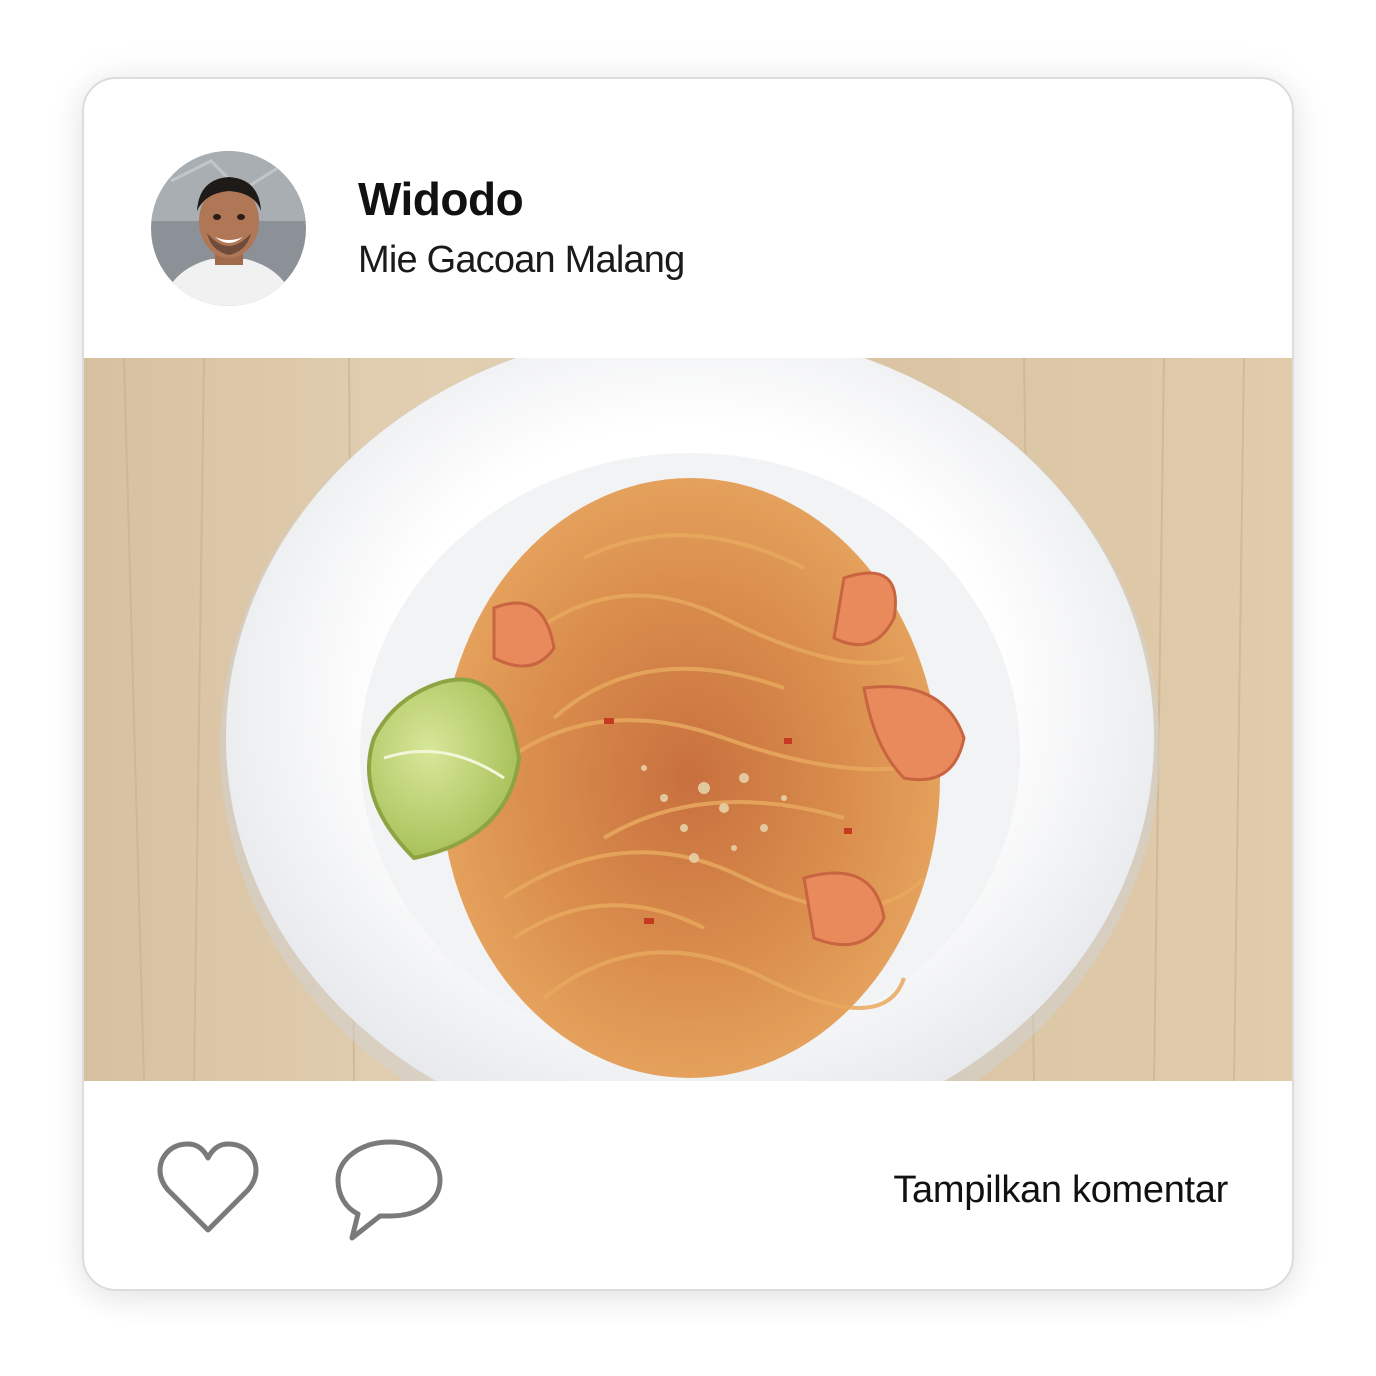  I want to click on like-button, so click(208, 1188).